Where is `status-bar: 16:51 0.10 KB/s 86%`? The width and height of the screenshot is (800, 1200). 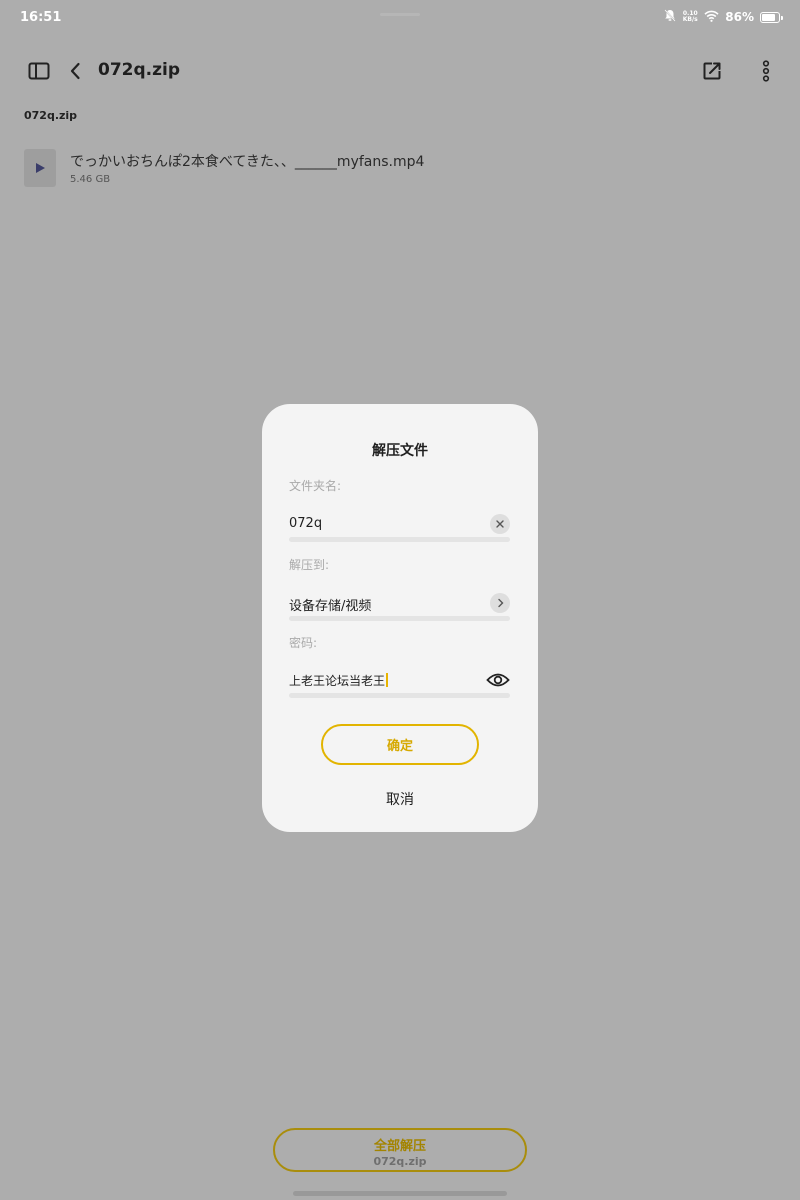 status-bar: 16:51 0.10 KB/s 86% is located at coordinates (400, 18).